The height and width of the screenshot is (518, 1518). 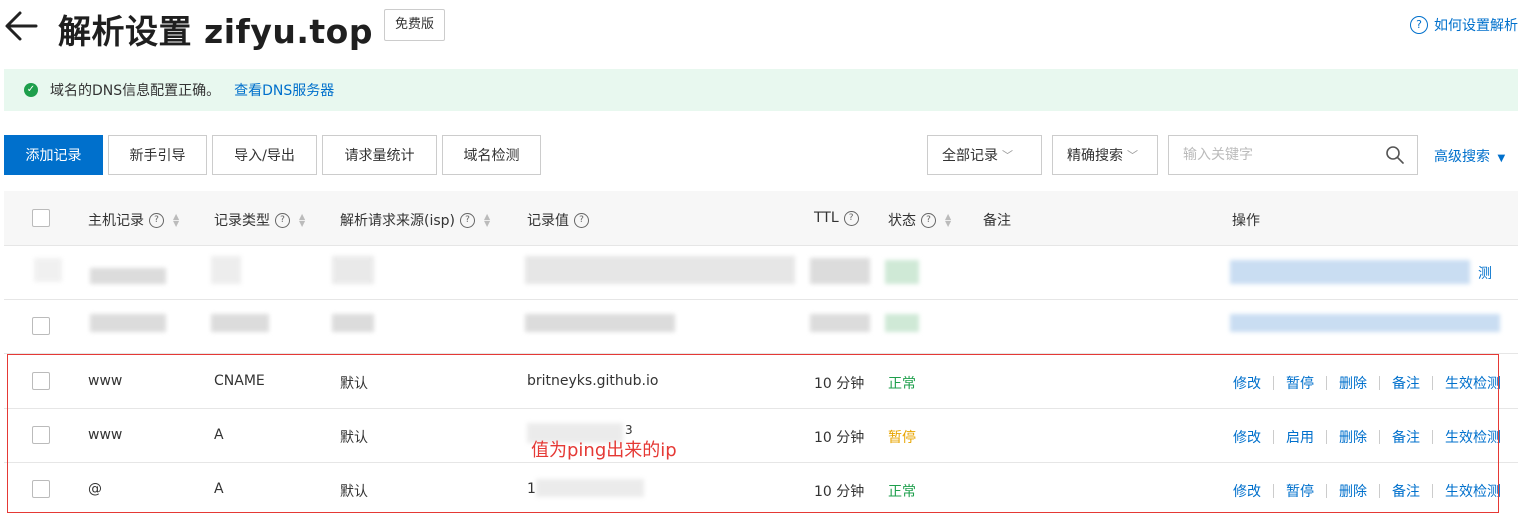 What do you see at coordinates (397, 221) in the screenshot?
I see `col-isp-label: 解析请求来源(isp)` at bounding box center [397, 221].